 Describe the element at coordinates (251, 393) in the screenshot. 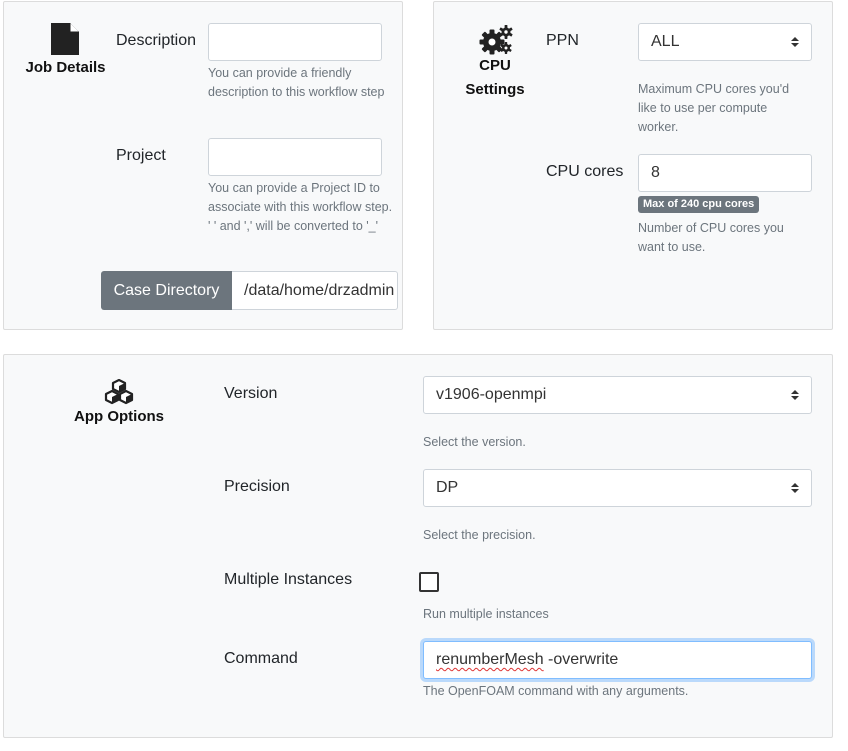

I see `version-label: Version` at that location.